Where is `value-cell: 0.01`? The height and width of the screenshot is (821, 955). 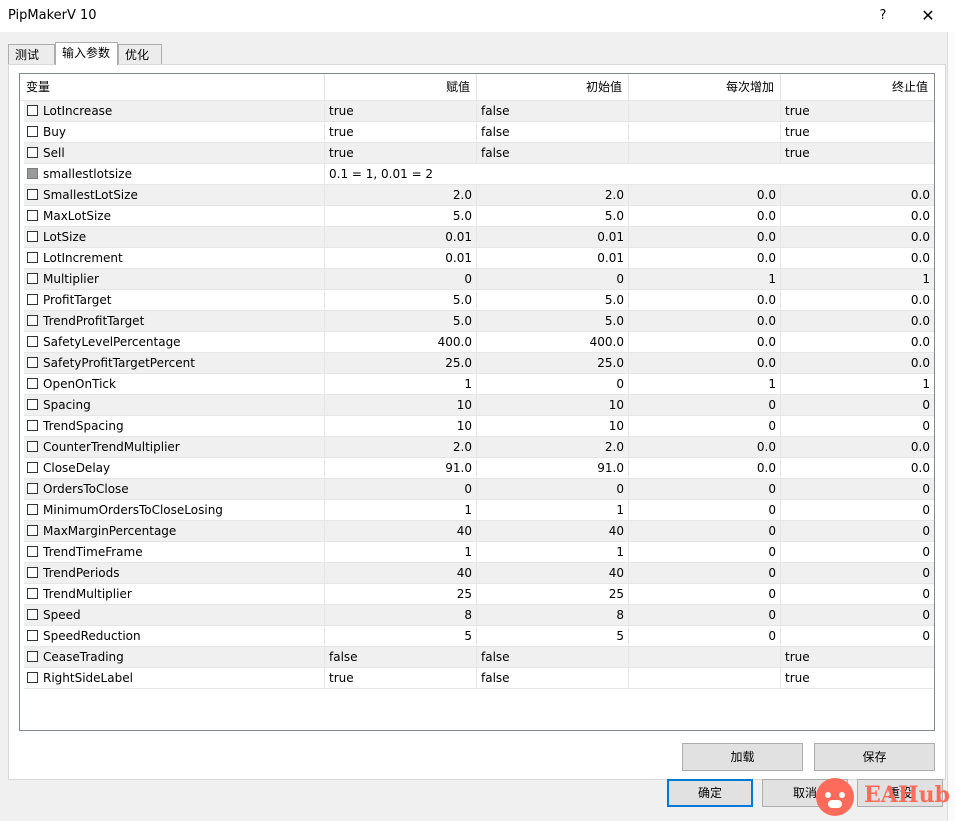 value-cell: 0.01 is located at coordinates (401, 258).